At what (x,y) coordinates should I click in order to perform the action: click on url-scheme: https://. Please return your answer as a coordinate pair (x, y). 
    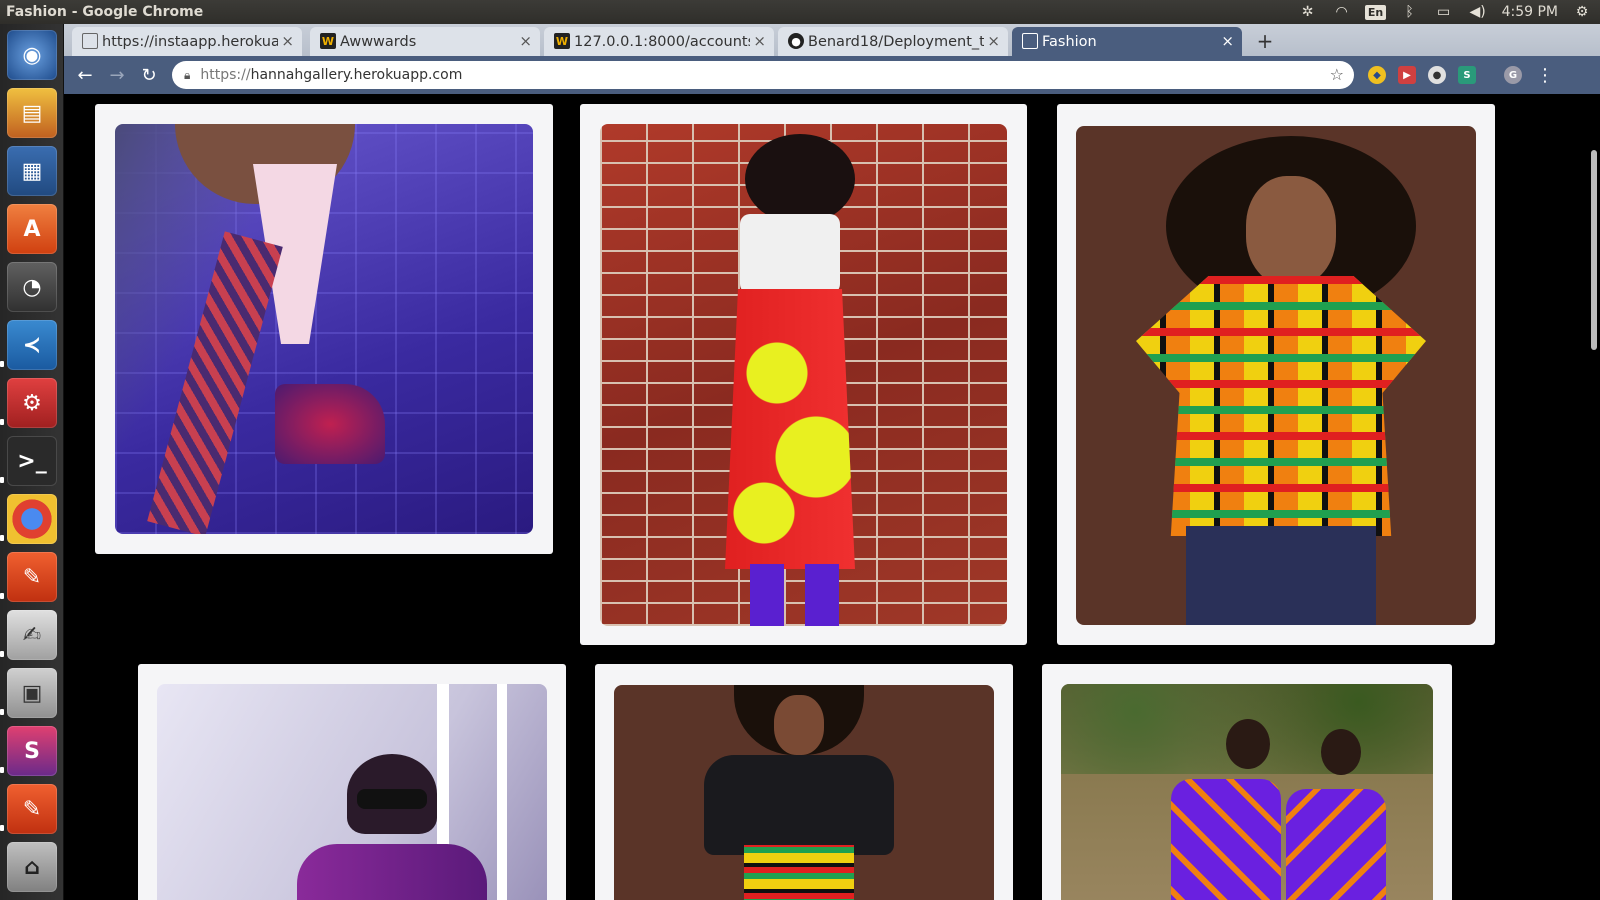
    Looking at the image, I should click on (225, 75).